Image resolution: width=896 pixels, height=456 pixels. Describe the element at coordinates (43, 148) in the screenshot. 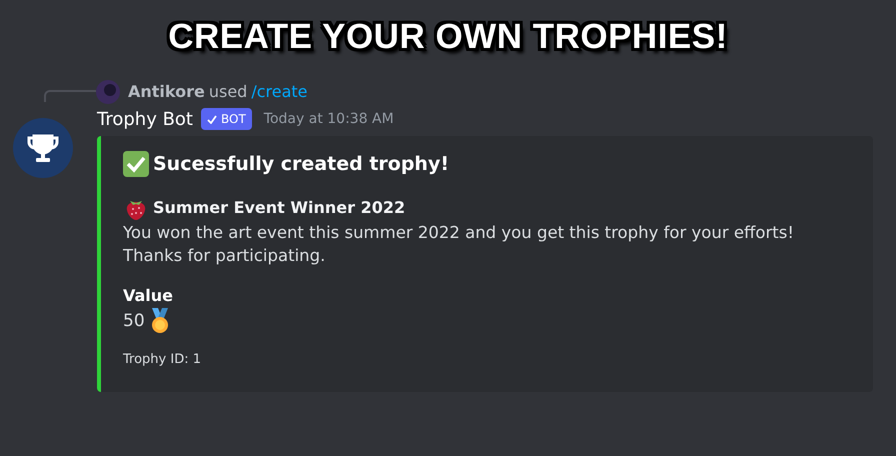

I see `bot-avatar` at that location.